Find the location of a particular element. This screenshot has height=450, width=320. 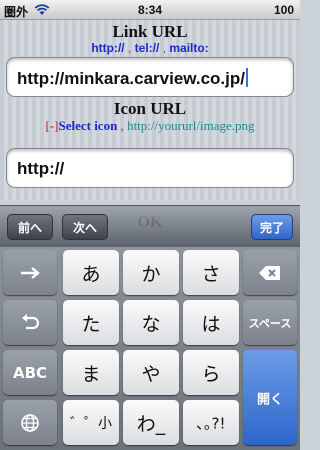

backspace-icon is located at coordinates (269, 272).